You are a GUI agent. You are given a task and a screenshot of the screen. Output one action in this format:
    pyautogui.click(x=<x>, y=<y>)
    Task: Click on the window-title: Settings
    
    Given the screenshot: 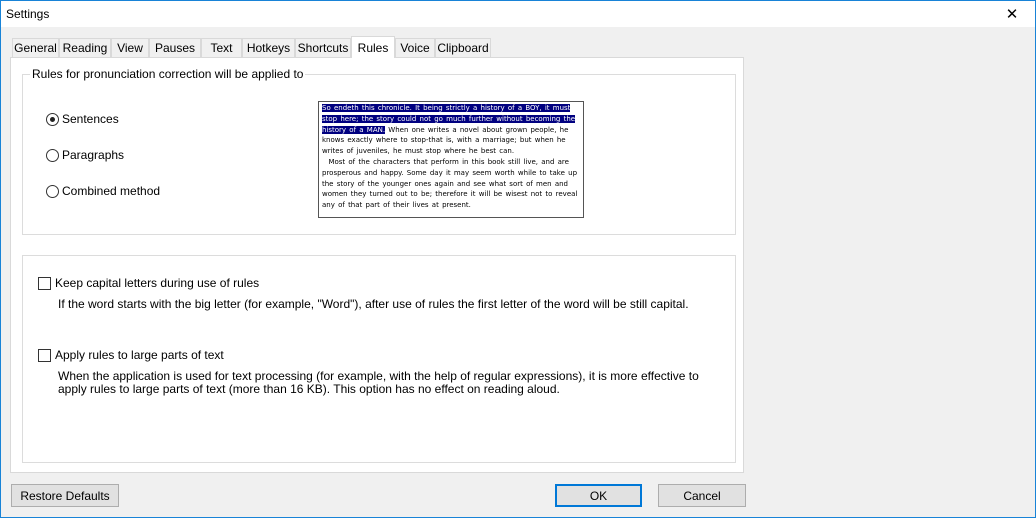 What is the action you would take?
    pyautogui.click(x=28, y=14)
    